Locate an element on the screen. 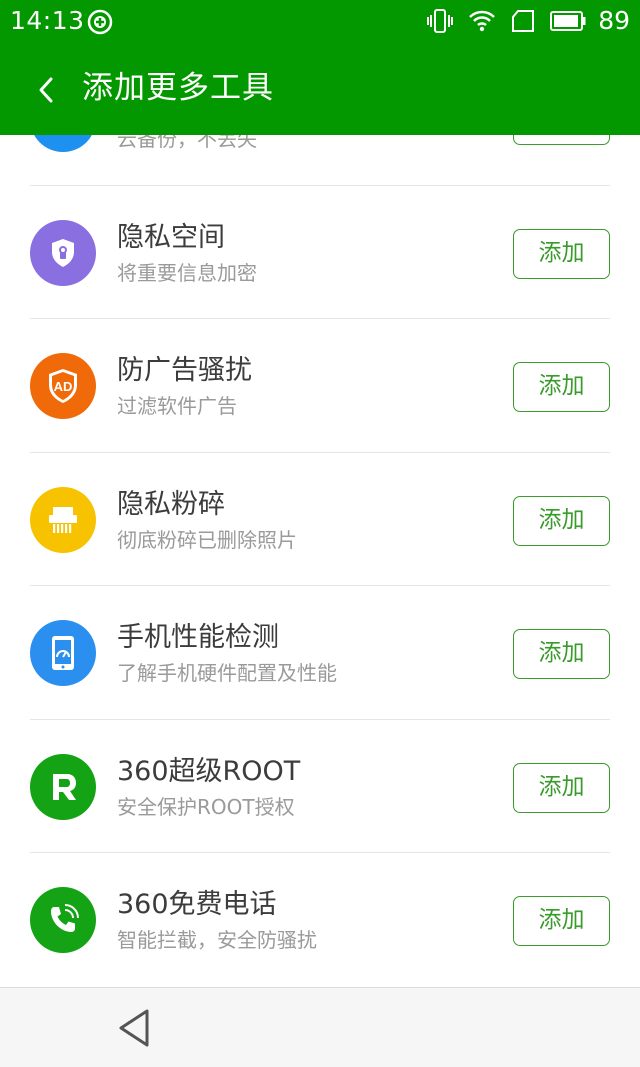 This screenshot has width=640, height=1067. root-icon is located at coordinates (63, 786).